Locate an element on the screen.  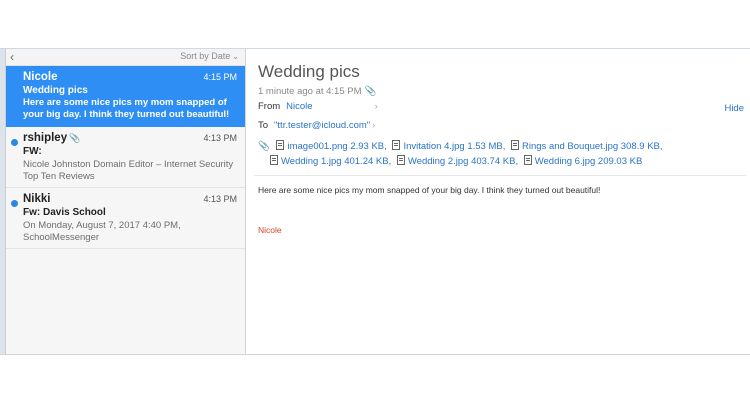
message-subject: Fw: Davis School is located at coordinates (64, 212).